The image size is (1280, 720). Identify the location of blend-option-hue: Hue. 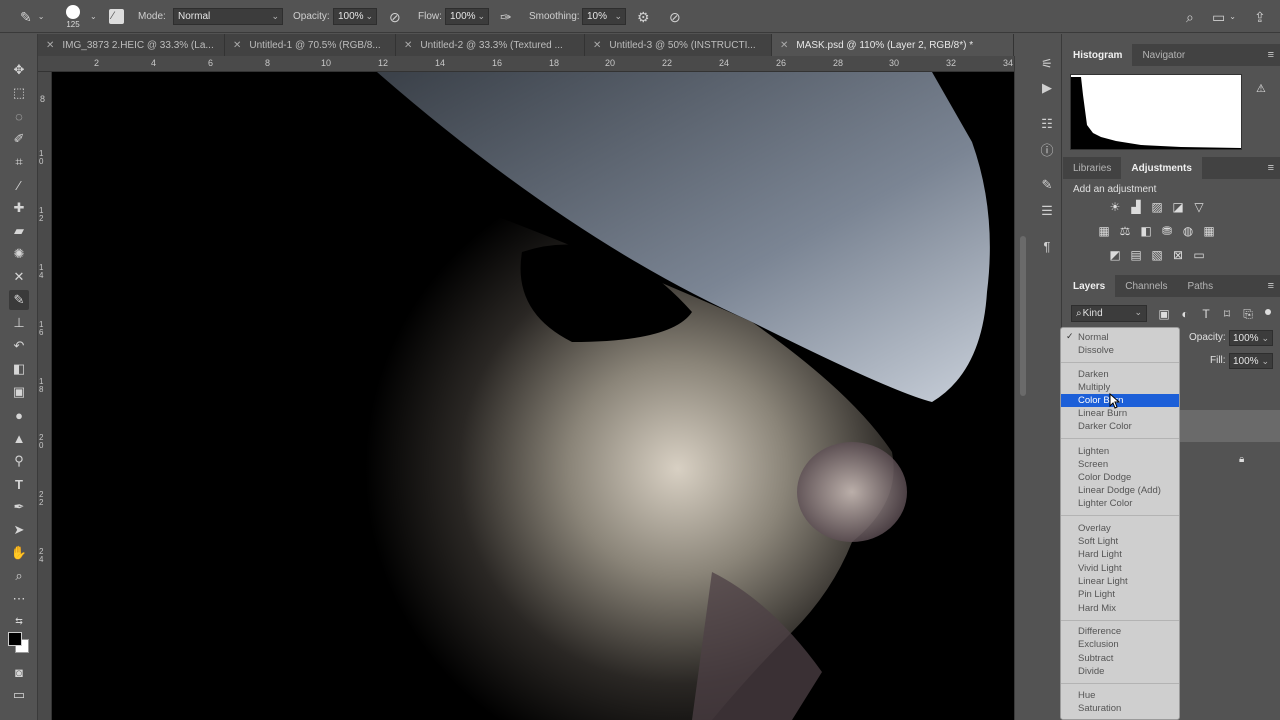
(1120, 695).